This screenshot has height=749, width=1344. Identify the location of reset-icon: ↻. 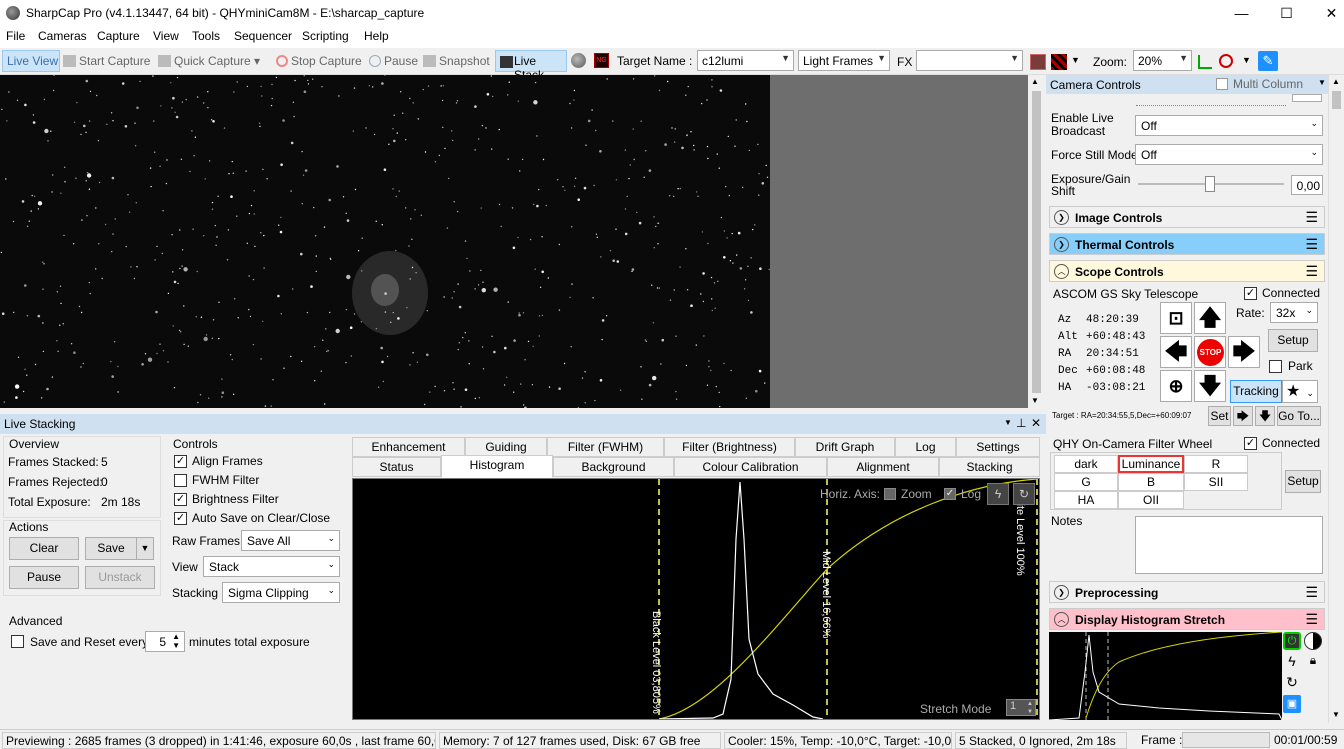
(1024, 494).